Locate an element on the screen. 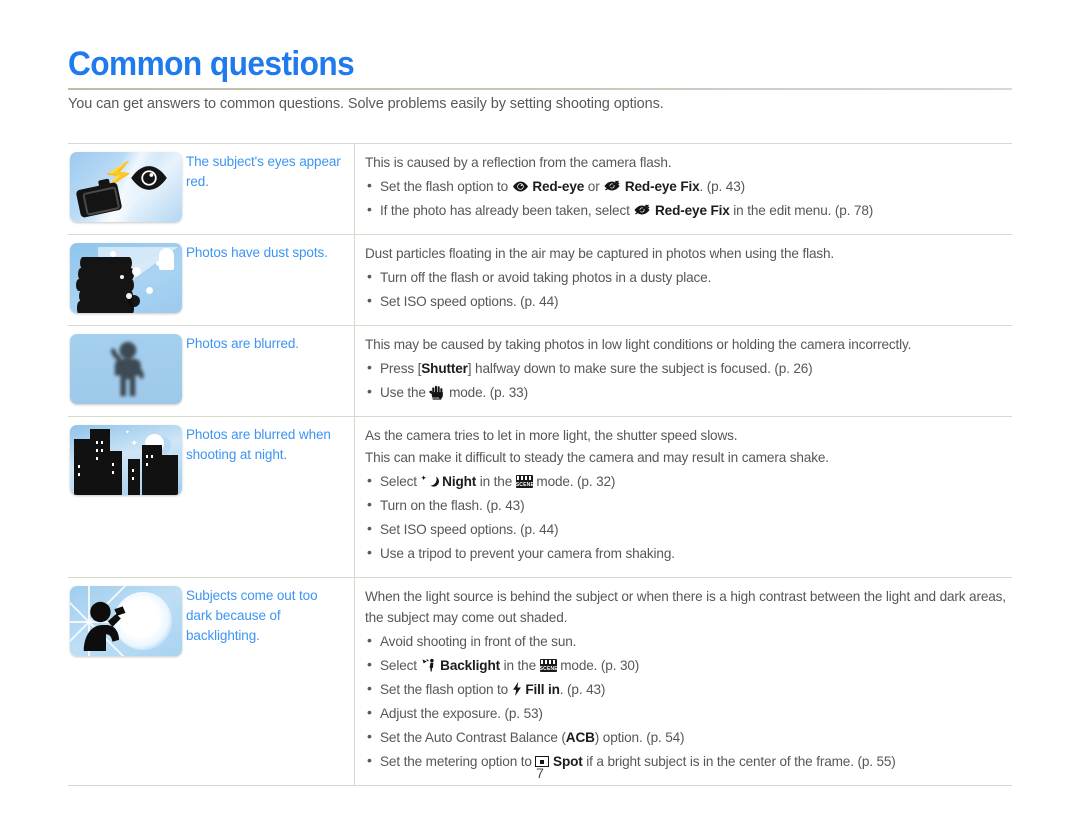 Image resolution: width=1080 pixels, height=815 pixels. suggestion-item: Select Night in the SCENE mode. (p. 32) is located at coordinates (685, 481).